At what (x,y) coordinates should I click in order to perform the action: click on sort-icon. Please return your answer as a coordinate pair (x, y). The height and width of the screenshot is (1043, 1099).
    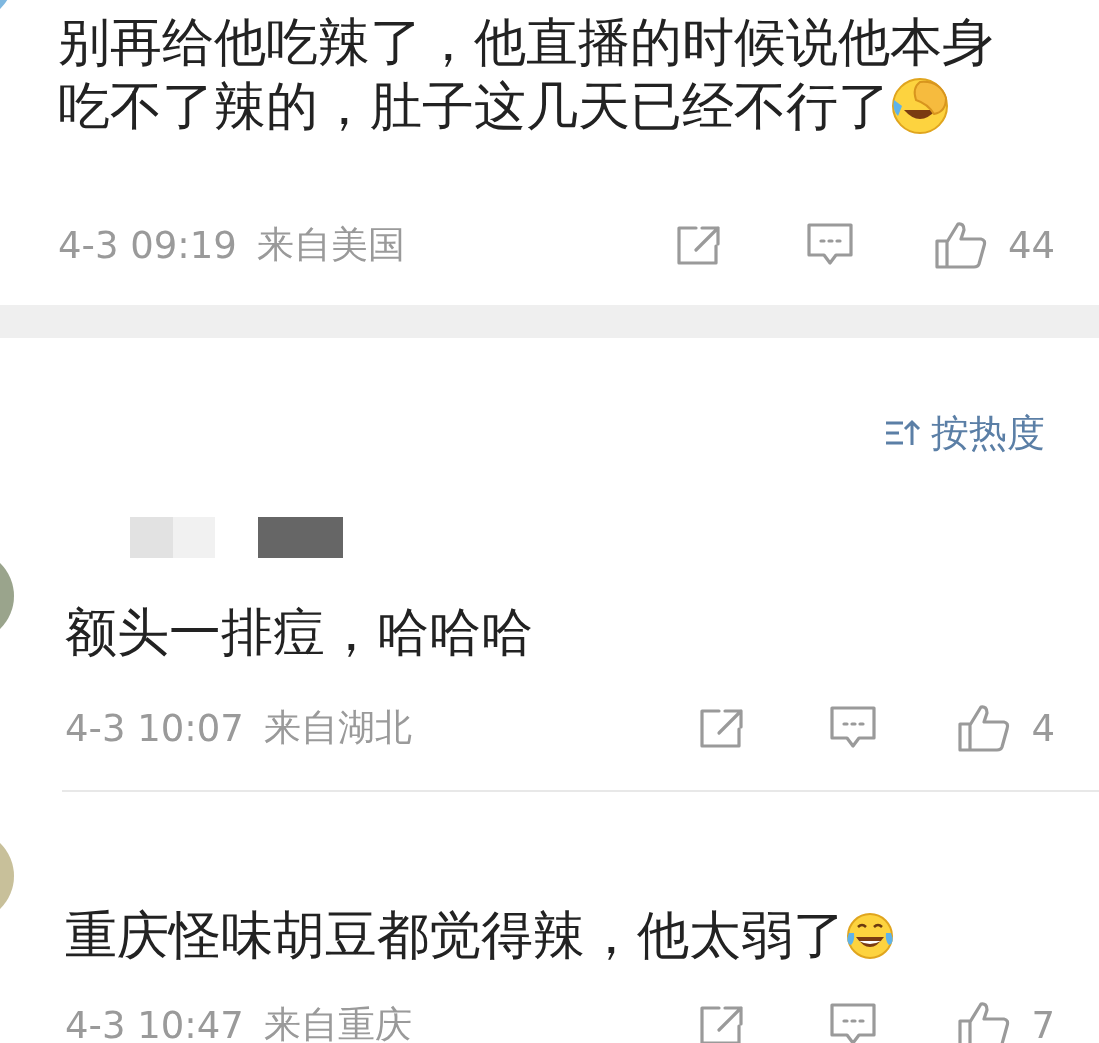
    Looking at the image, I should click on (903, 433).